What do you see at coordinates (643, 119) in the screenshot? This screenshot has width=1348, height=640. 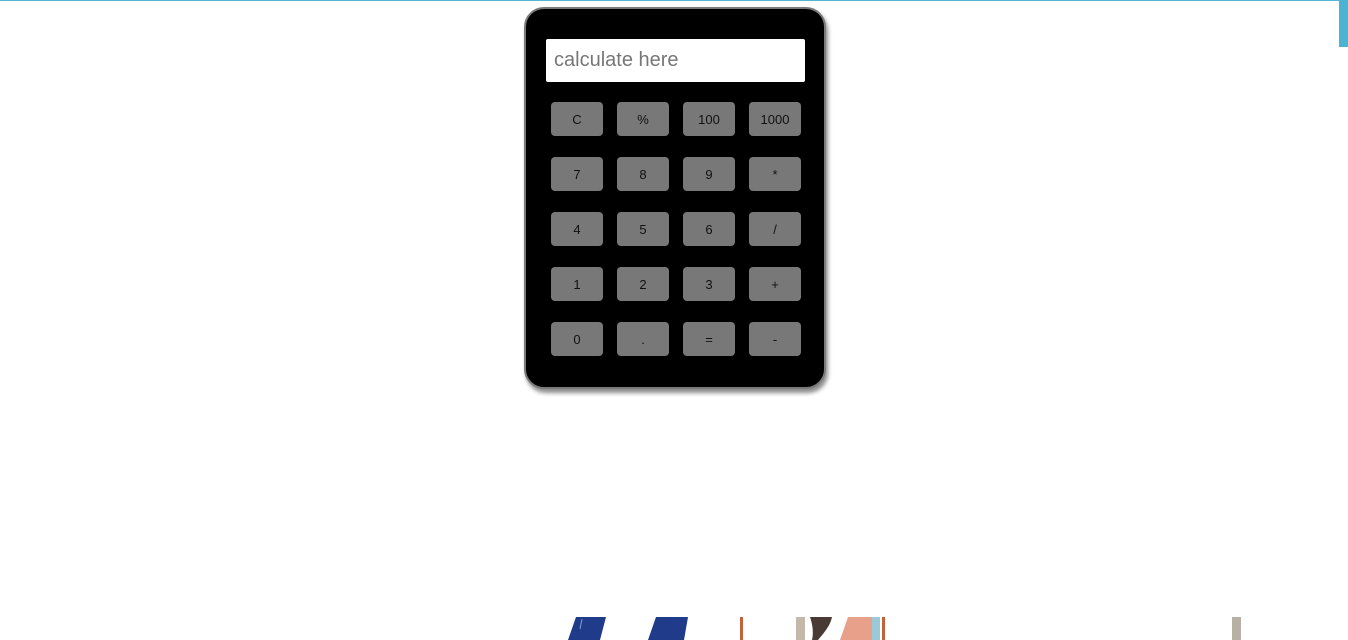 I see `key-percent-button: %` at bounding box center [643, 119].